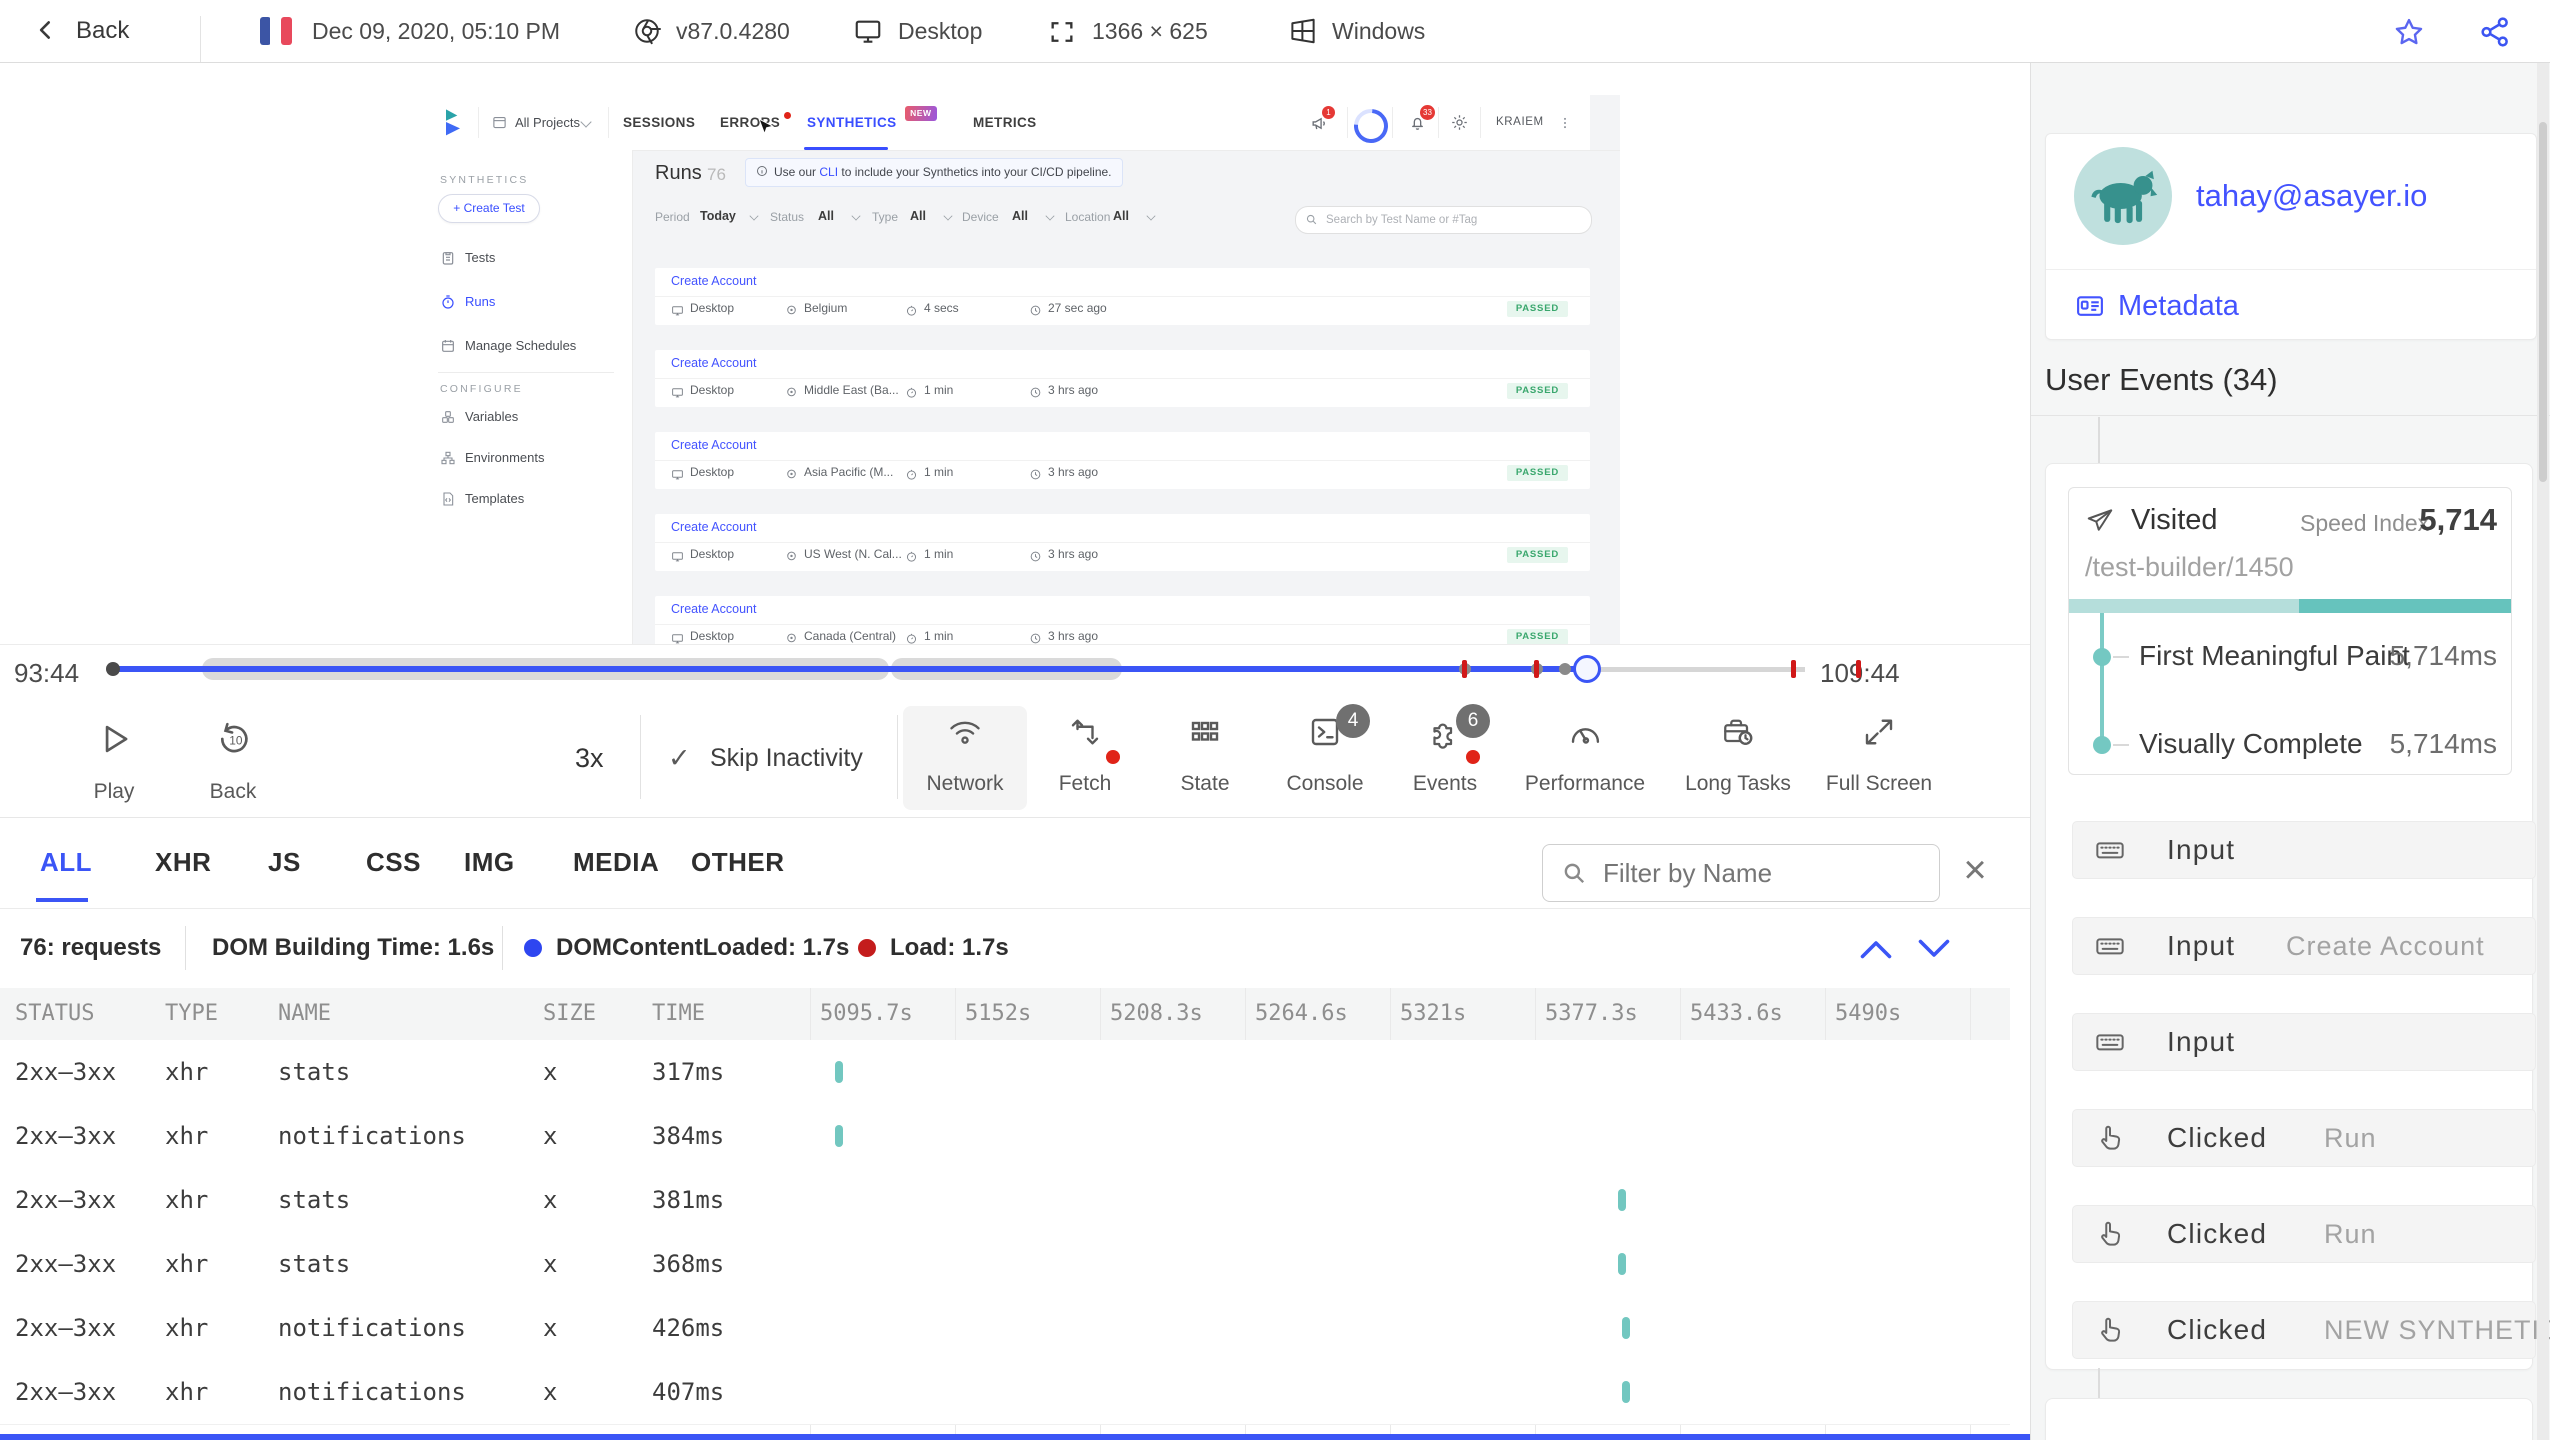 The height and width of the screenshot is (1440, 2550). What do you see at coordinates (647, 31) in the screenshot?
I see `chrome-icon` at bounding box center [647, 31].